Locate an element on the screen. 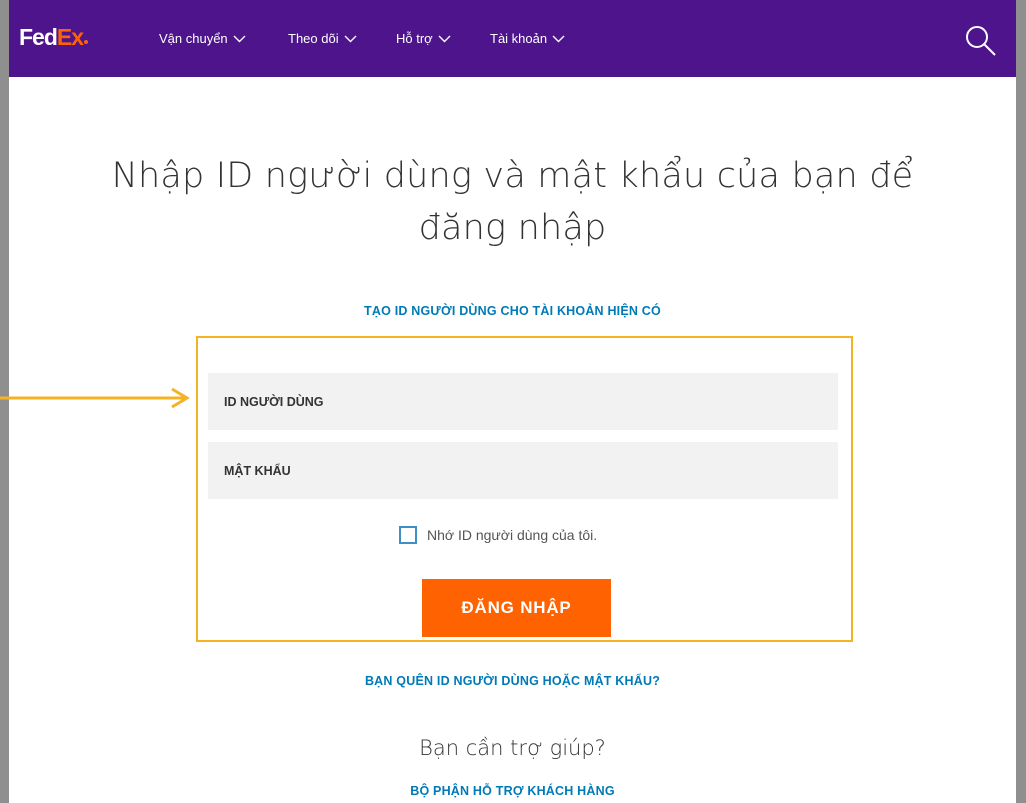 The width and height of the screenshot is (1026, 803). nav-item-account: Tài khoản is located at coordinates (527, 39).